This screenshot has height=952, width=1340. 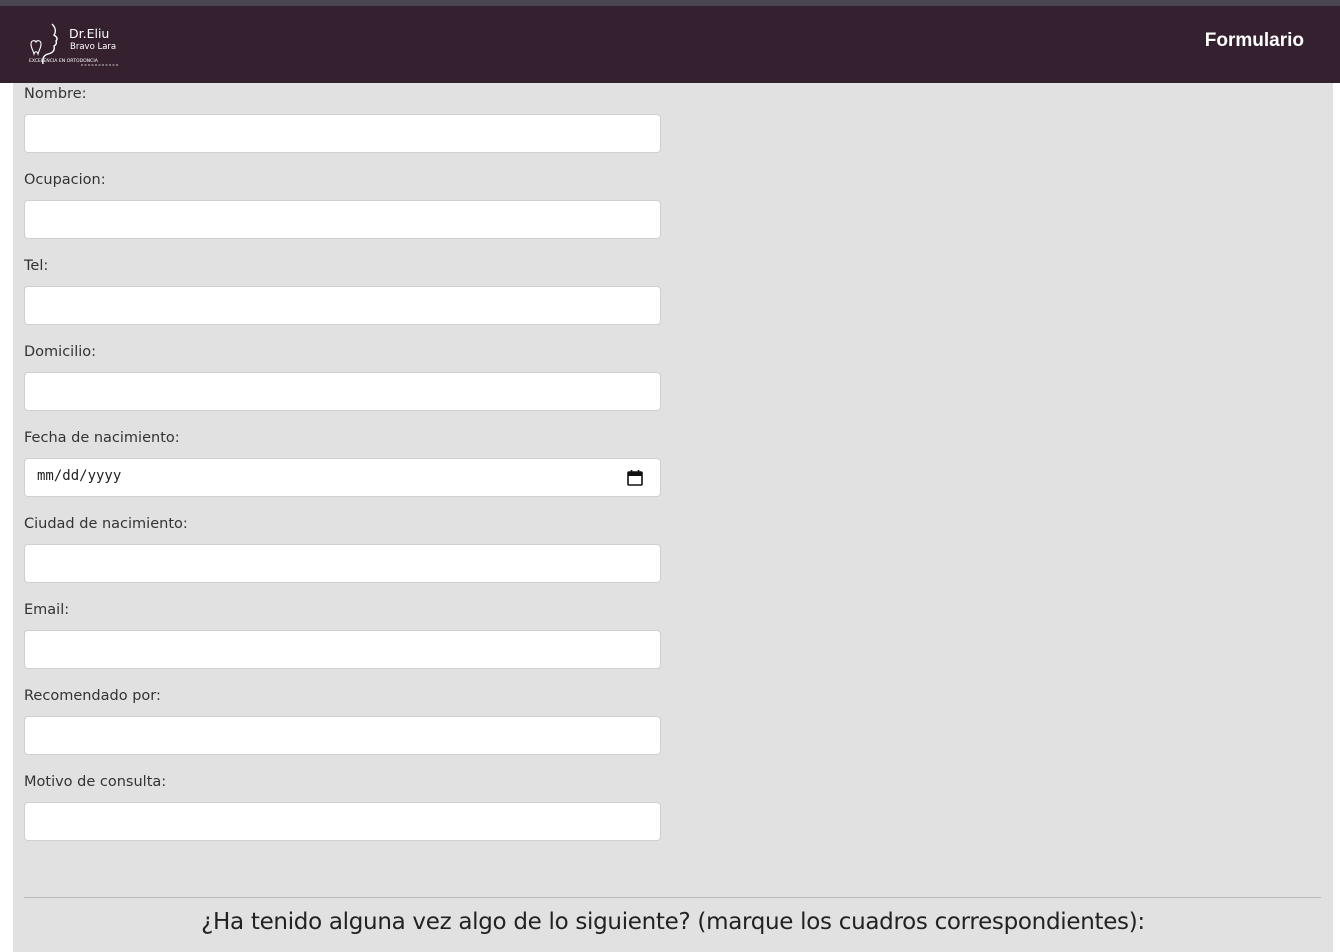 What do you see at coordinates (342, 735) in the screenshot?
I see `recomendado-por-input` at bounding box center [342, 735].